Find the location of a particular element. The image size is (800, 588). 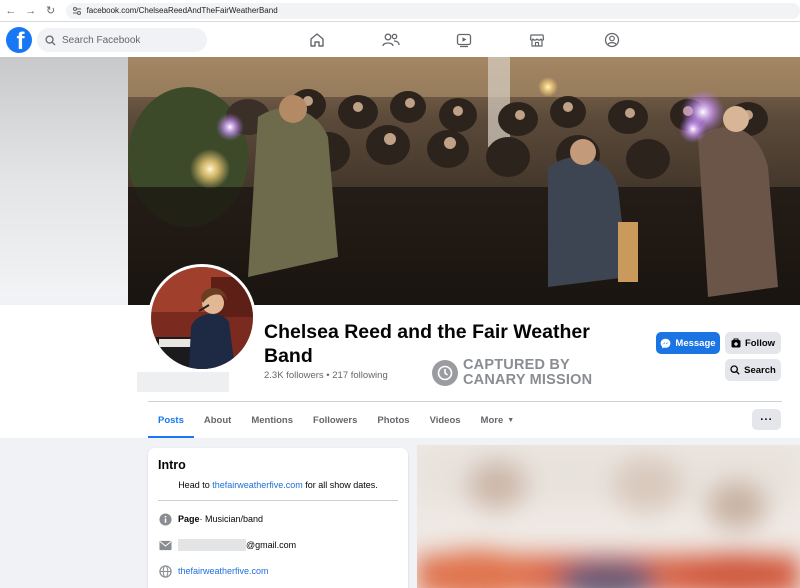

redacted-email is located at coordinates (212, 545).